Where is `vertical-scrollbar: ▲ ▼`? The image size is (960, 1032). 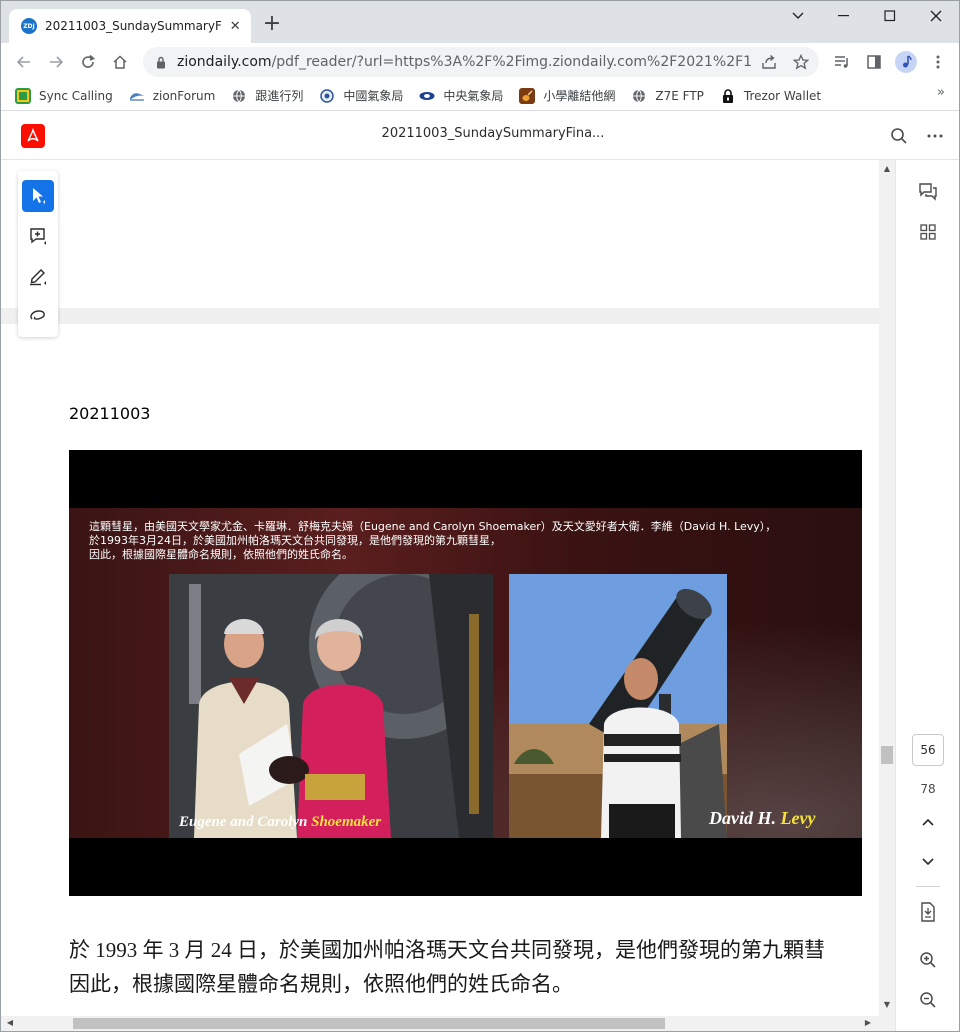
vertical-scrollbar: ▲ ▼ is located at coordinates (887, 588).